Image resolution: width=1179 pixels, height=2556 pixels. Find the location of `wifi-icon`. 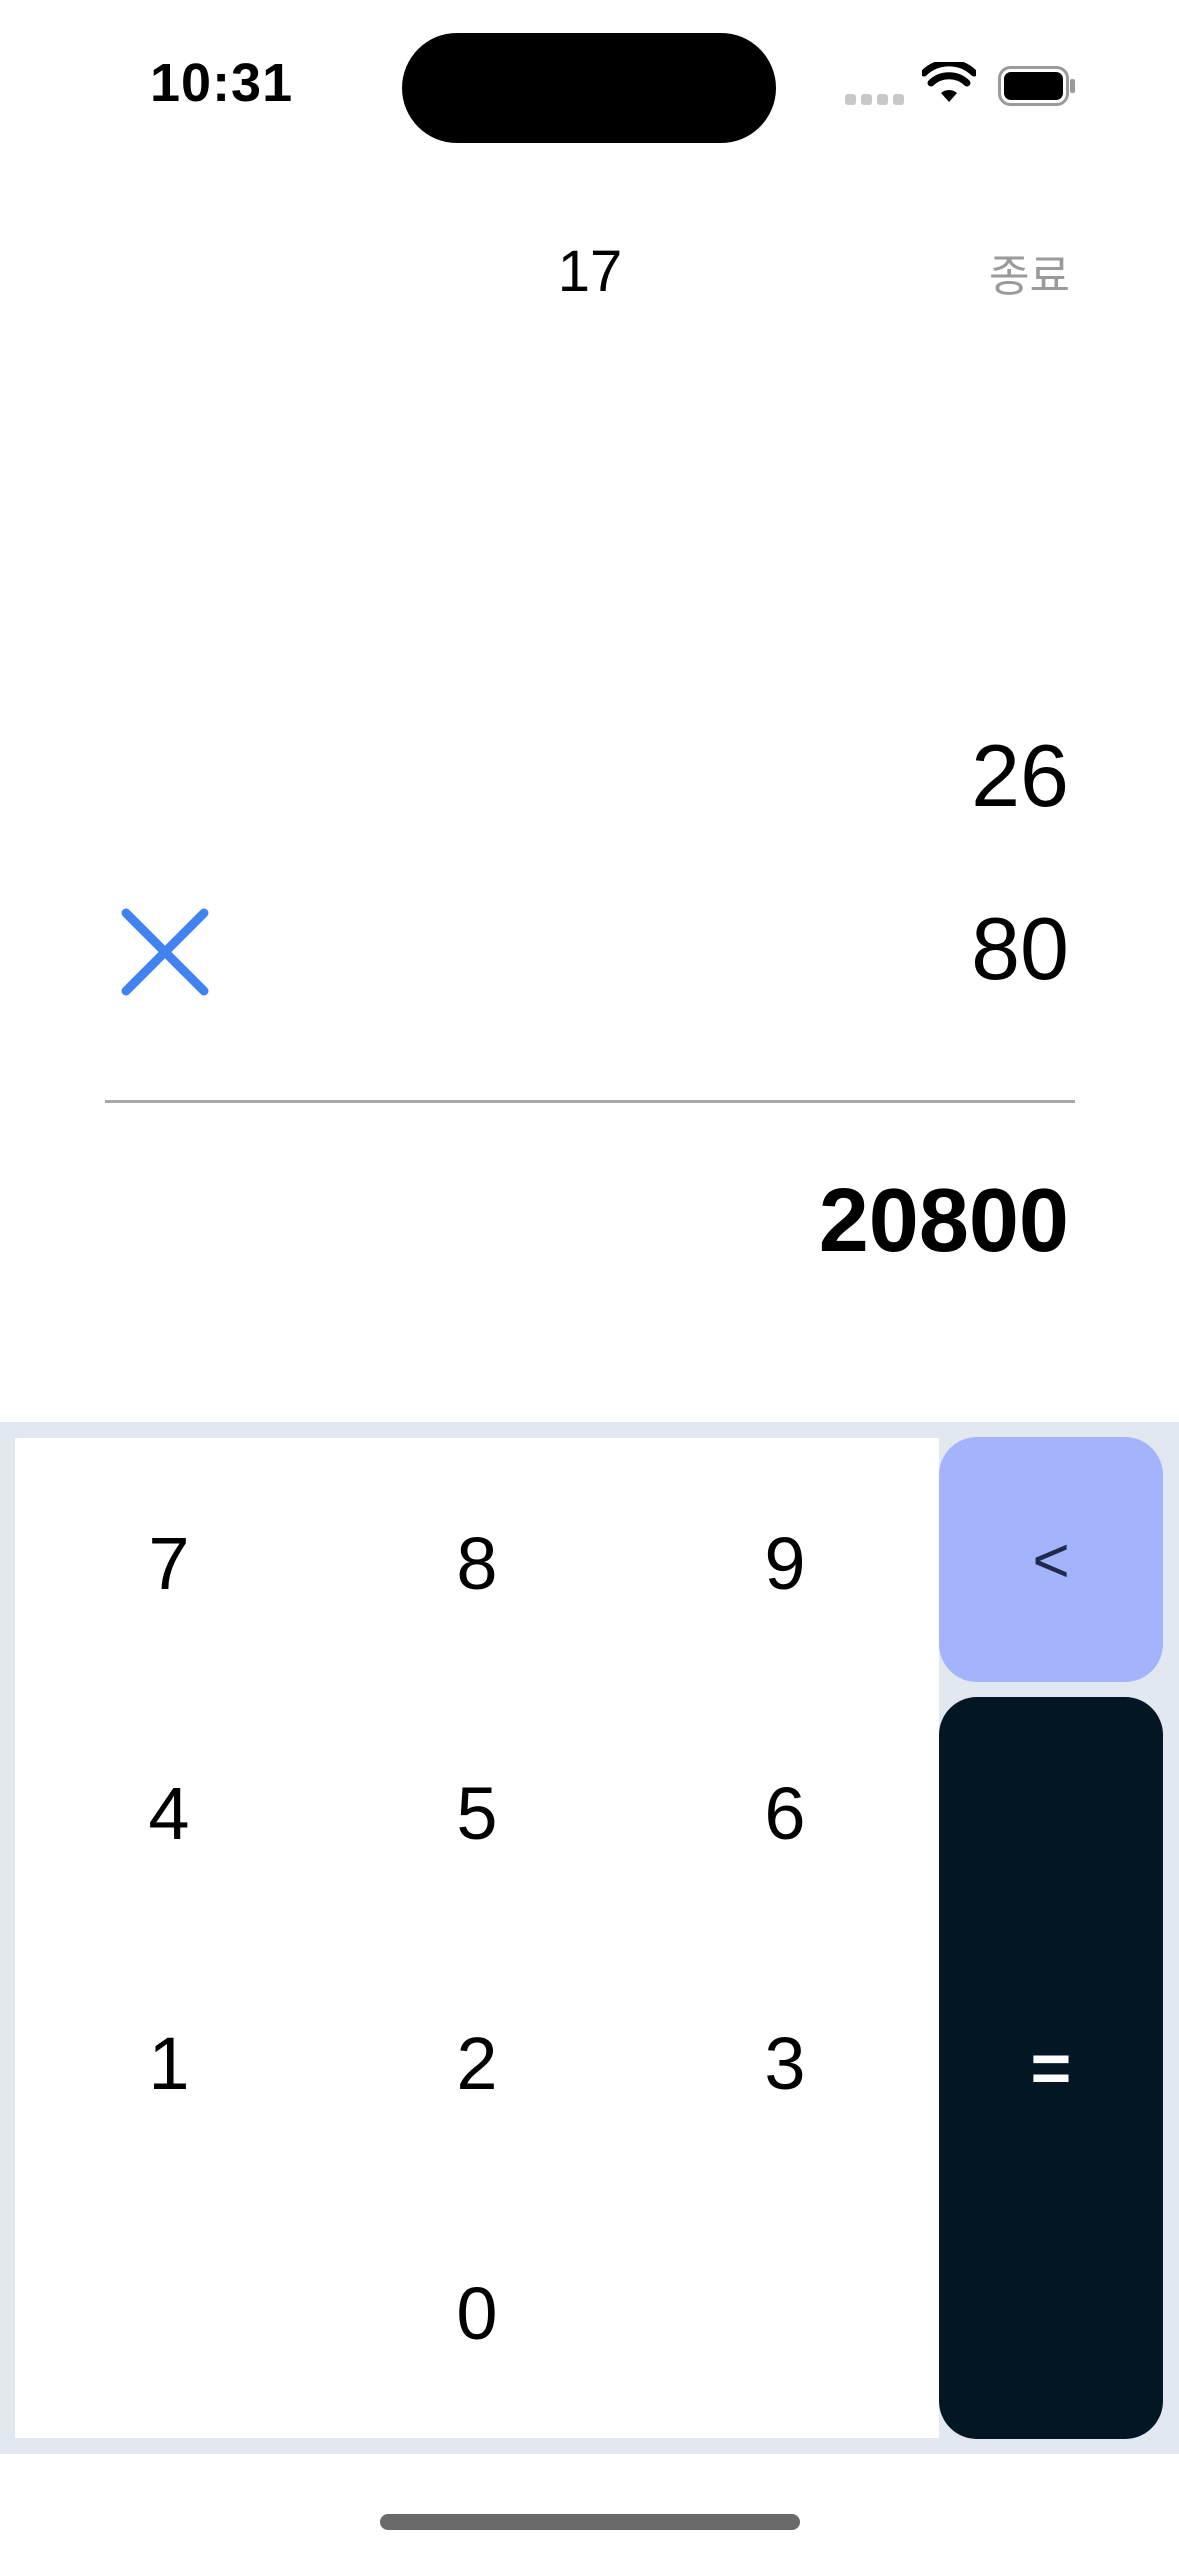

wifi-icon is located at coordinates (949, 82).